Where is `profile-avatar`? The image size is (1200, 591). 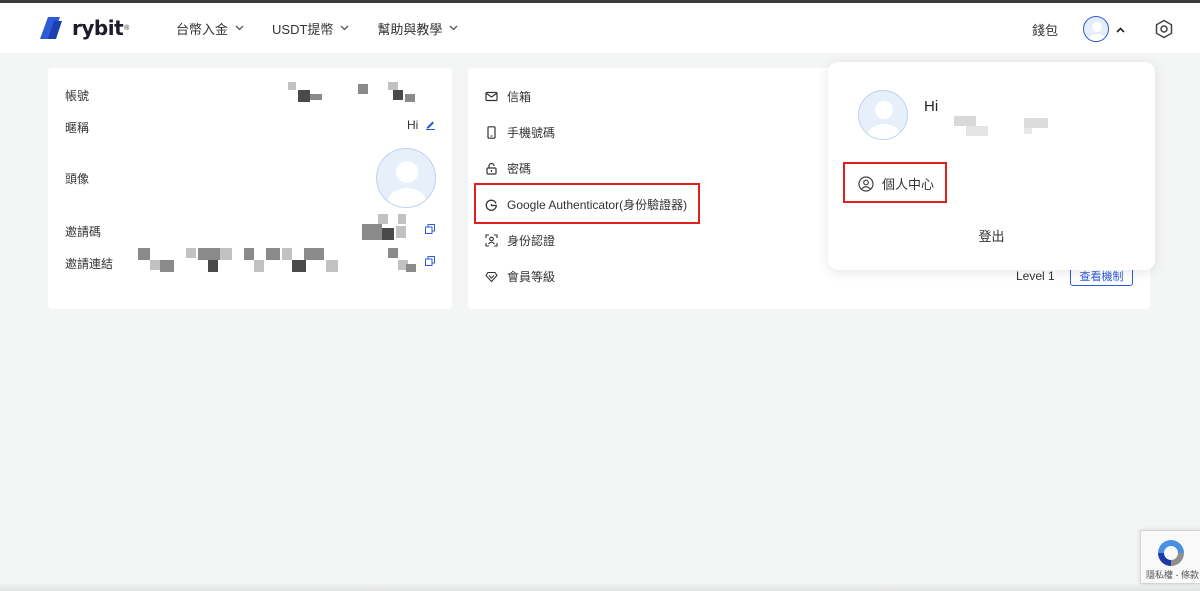
profile-avatar is located at coordinates (406, 178).